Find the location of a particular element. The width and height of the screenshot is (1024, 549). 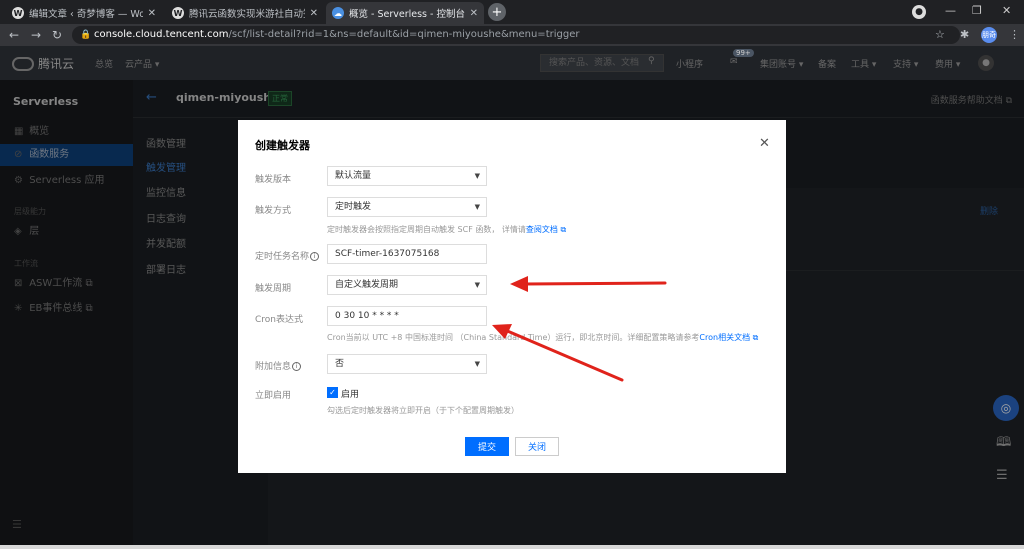

tab-label: 编辑文章 ‹ 奇梦博客 — WordPre is located at coordinates (86, 14).